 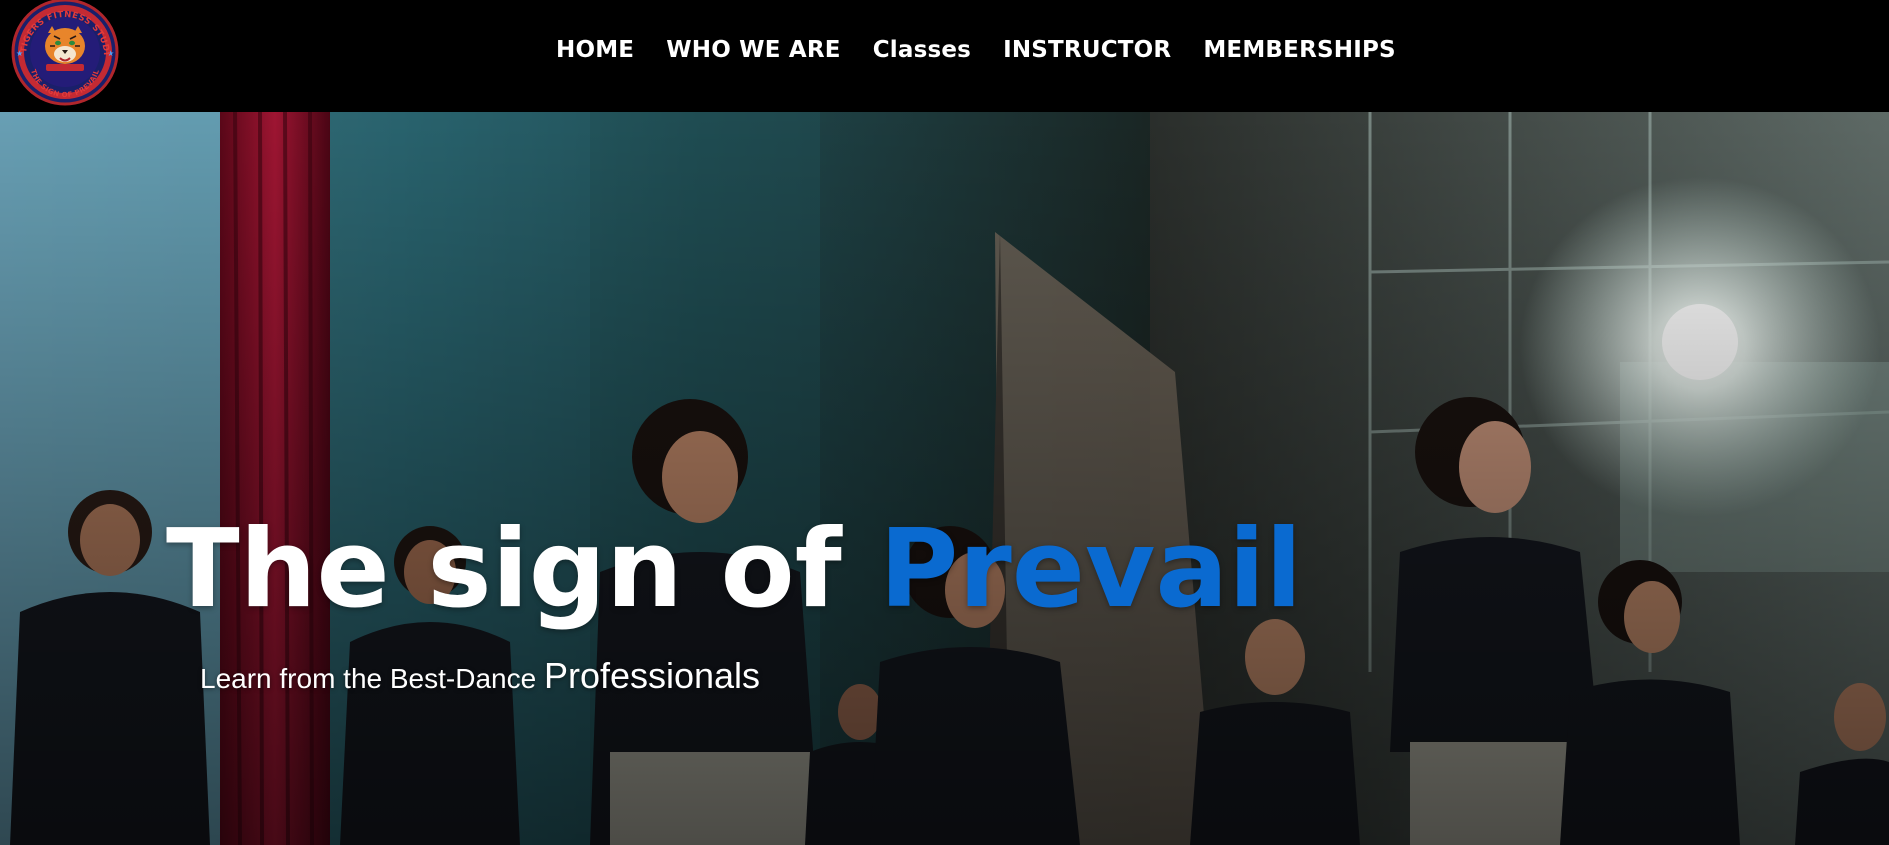 I want to click on hero-headline: The sign of Prevail, so click(x=734, y=570).